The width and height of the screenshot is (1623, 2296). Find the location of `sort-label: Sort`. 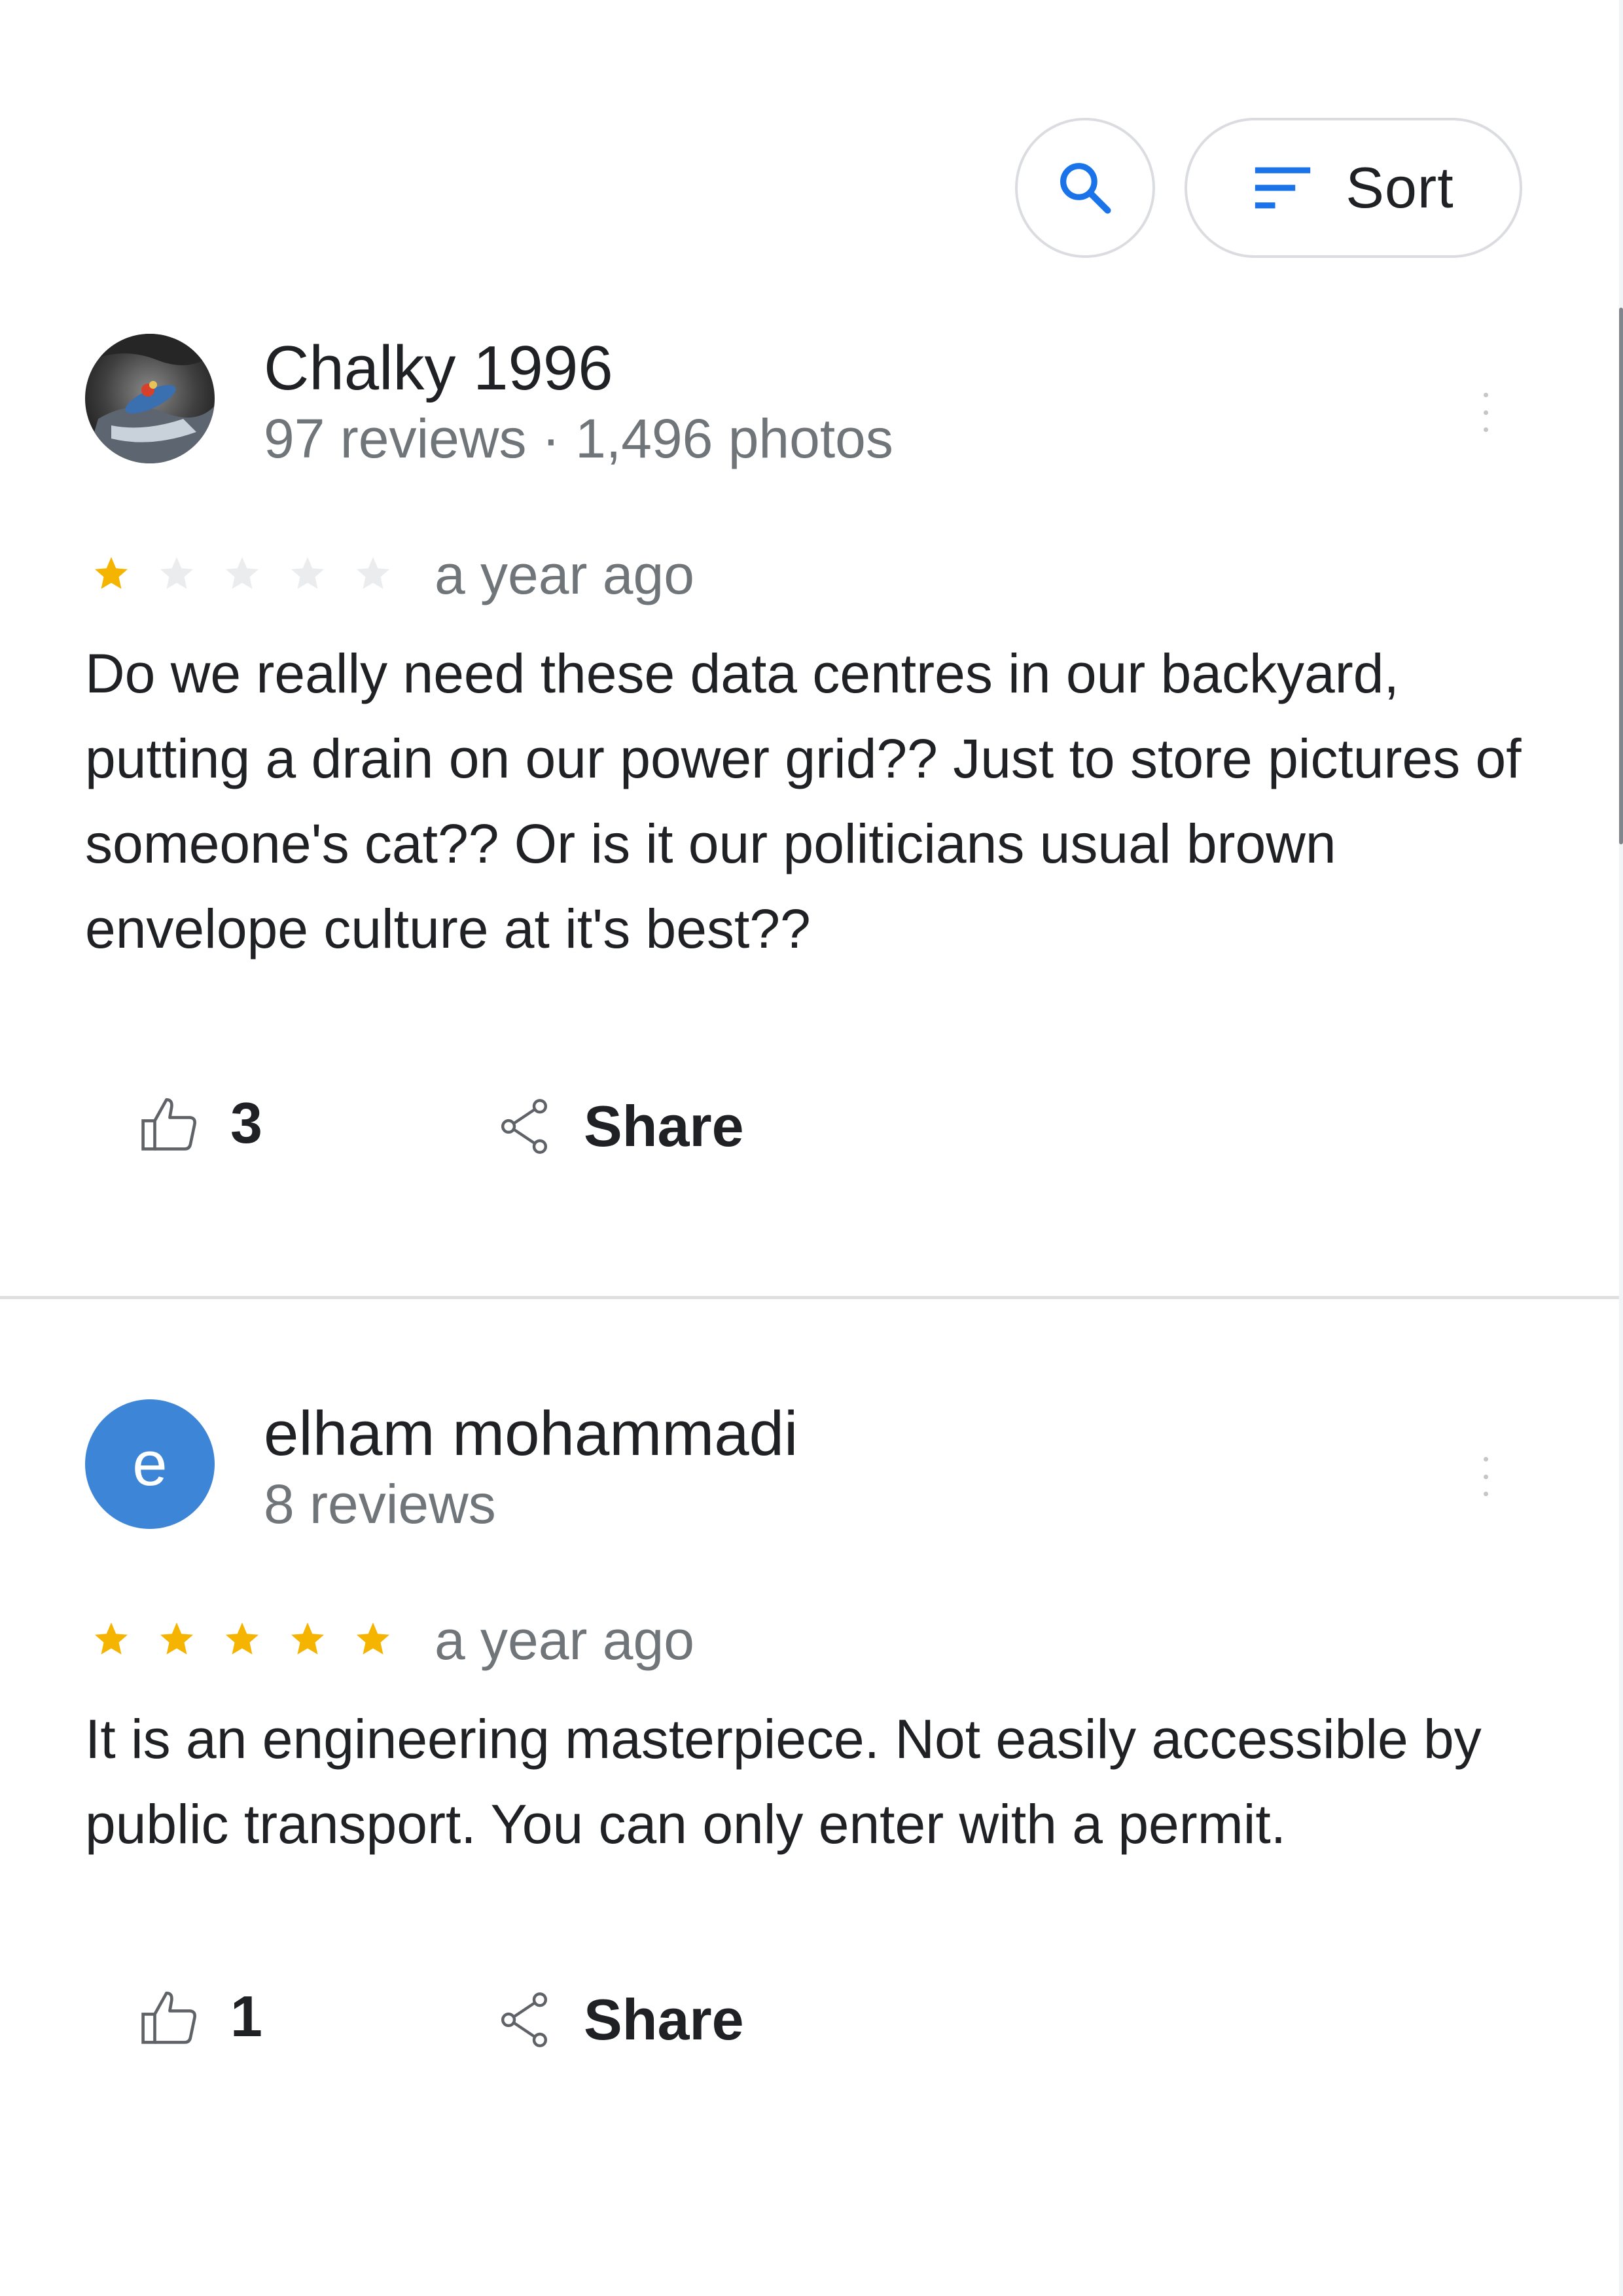

sort-label: Sort is located at coordinates (1400, 187).